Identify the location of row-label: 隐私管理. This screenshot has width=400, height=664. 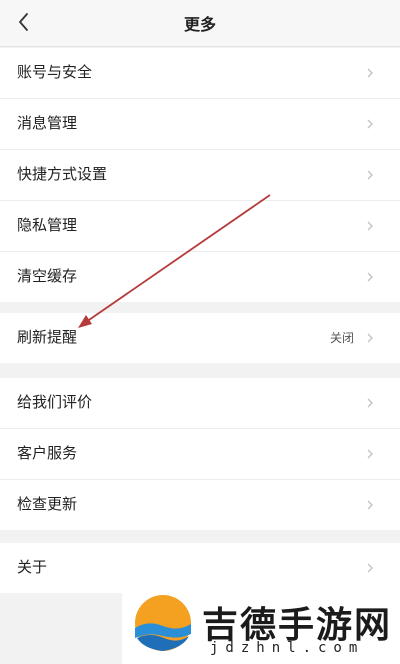
(47, 225).